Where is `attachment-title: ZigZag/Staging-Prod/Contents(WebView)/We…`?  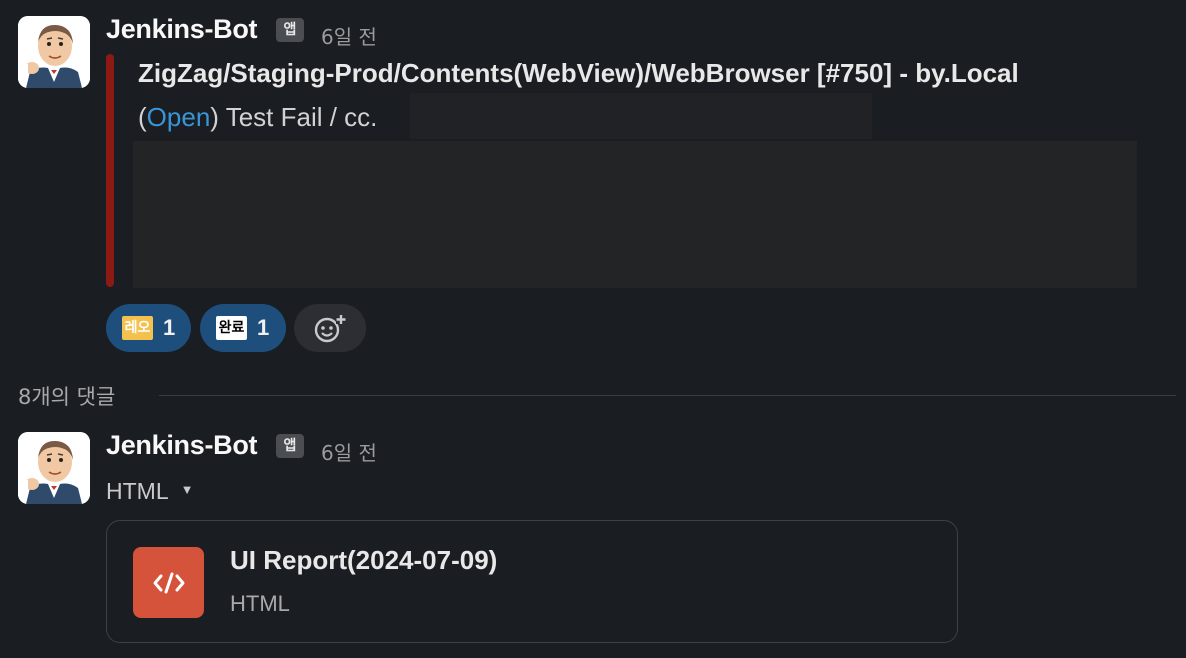
attachment-title: ZigZag/Staging-Prod/Contents(WebView)/We… is located at coordinates (578, 73).